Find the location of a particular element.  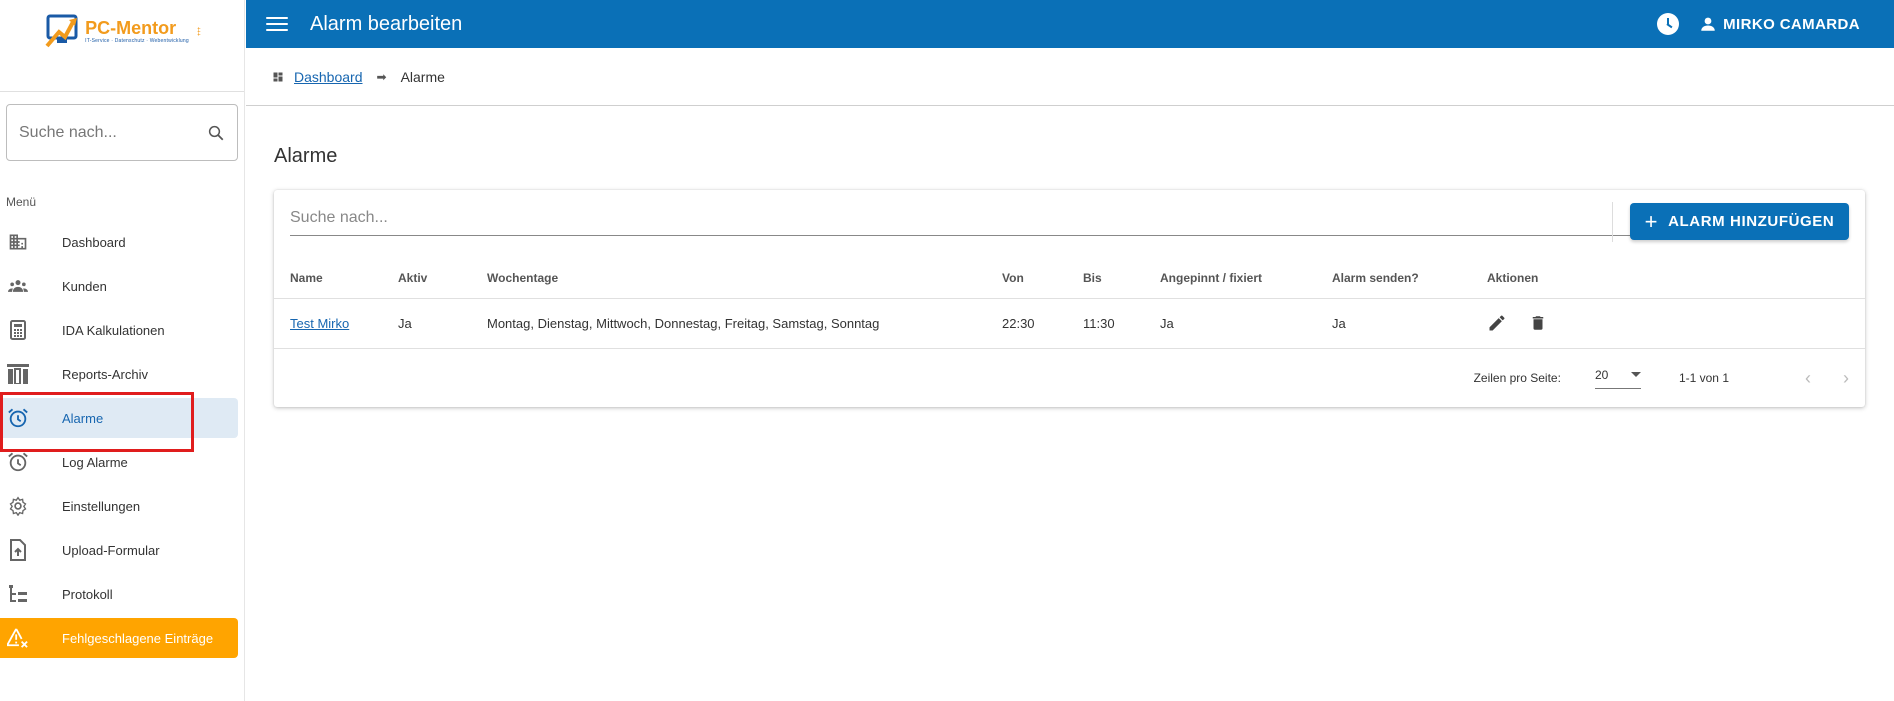

upload-file-icon is located at coordinates (18, 550).